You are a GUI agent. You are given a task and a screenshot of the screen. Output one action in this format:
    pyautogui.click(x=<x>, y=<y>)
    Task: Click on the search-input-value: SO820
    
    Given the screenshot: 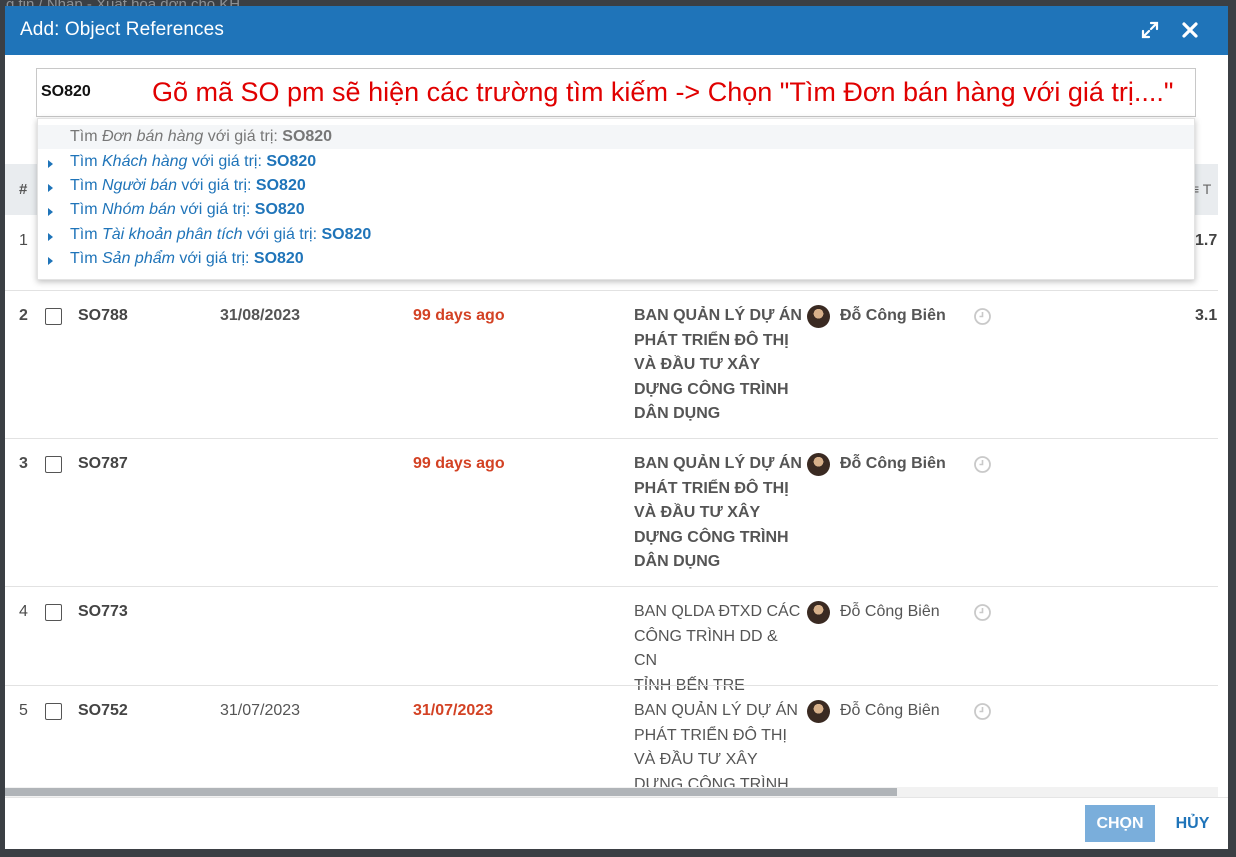 What is the action you would take?
    pyautogui.click(x=66, y=91)
    